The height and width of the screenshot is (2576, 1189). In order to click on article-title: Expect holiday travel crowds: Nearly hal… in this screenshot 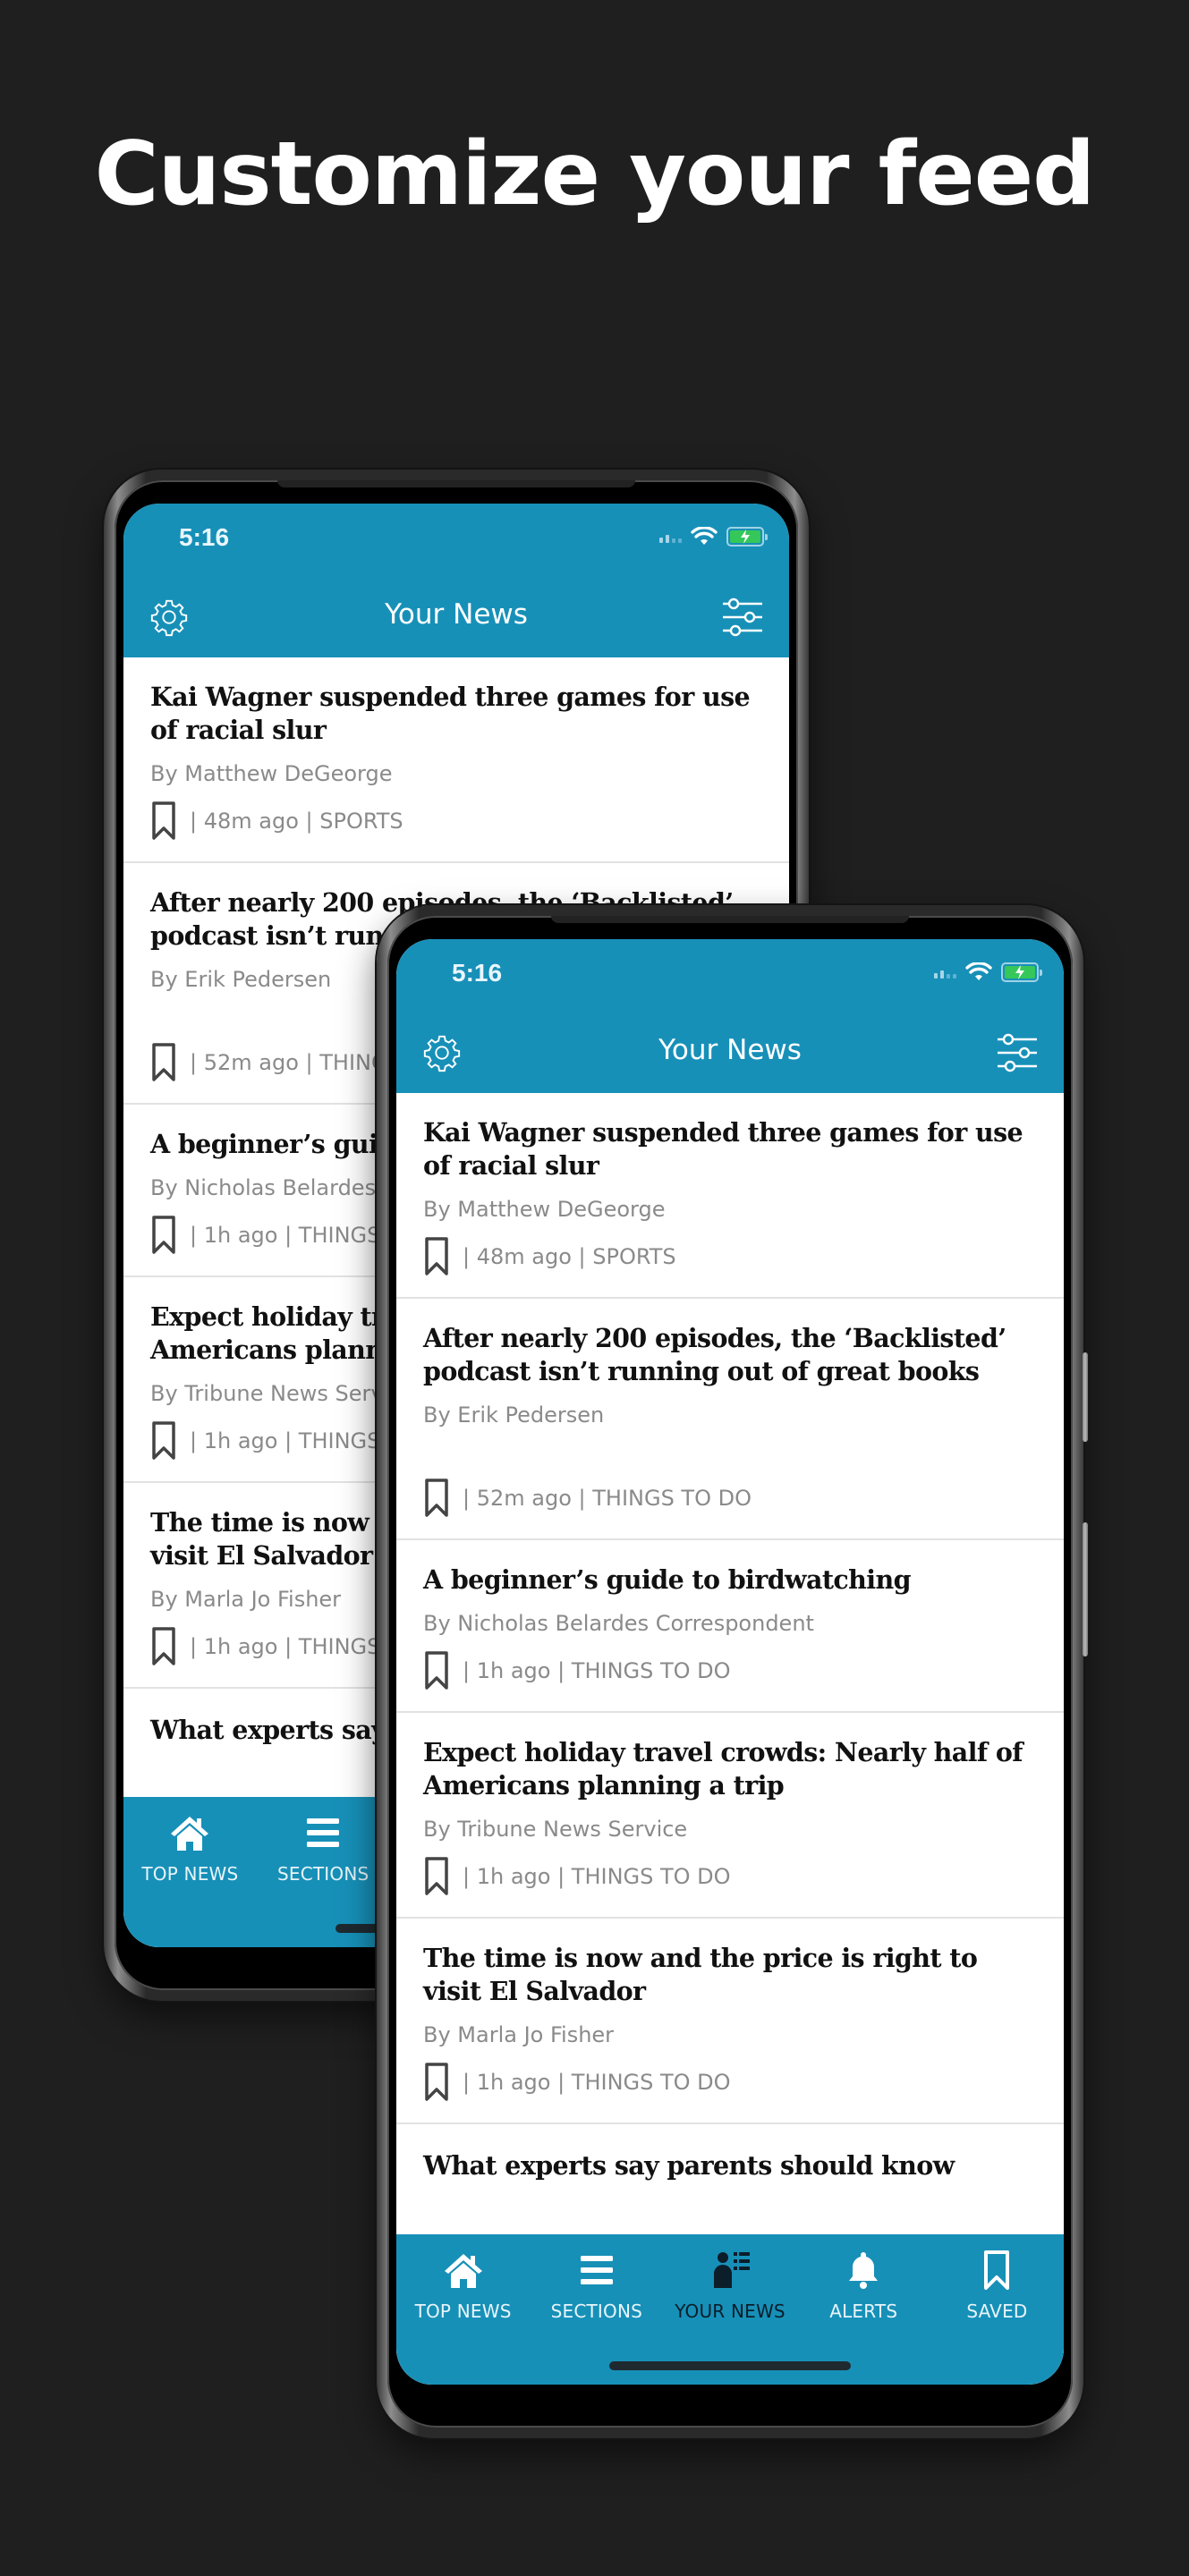, I will do `click(730, 1769)`.